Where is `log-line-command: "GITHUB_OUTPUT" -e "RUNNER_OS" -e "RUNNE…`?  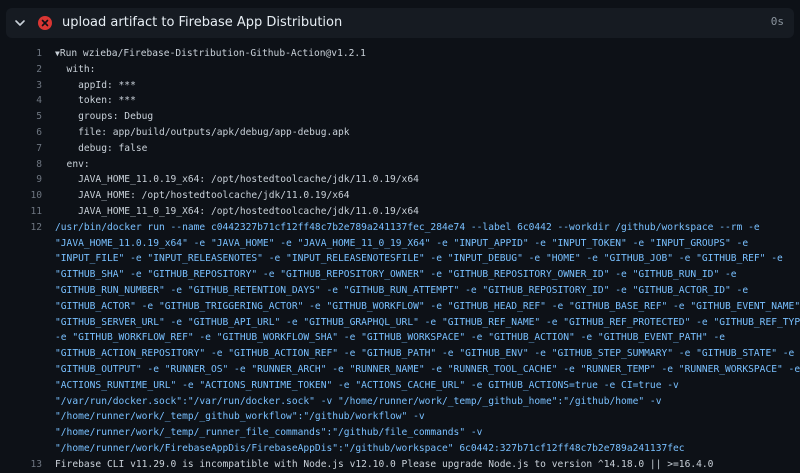
log-line-command: "GITHUB_OUTPUT" -e "RUNNER_OS" -e "RUNNE… is located at coordinates (400, 370).